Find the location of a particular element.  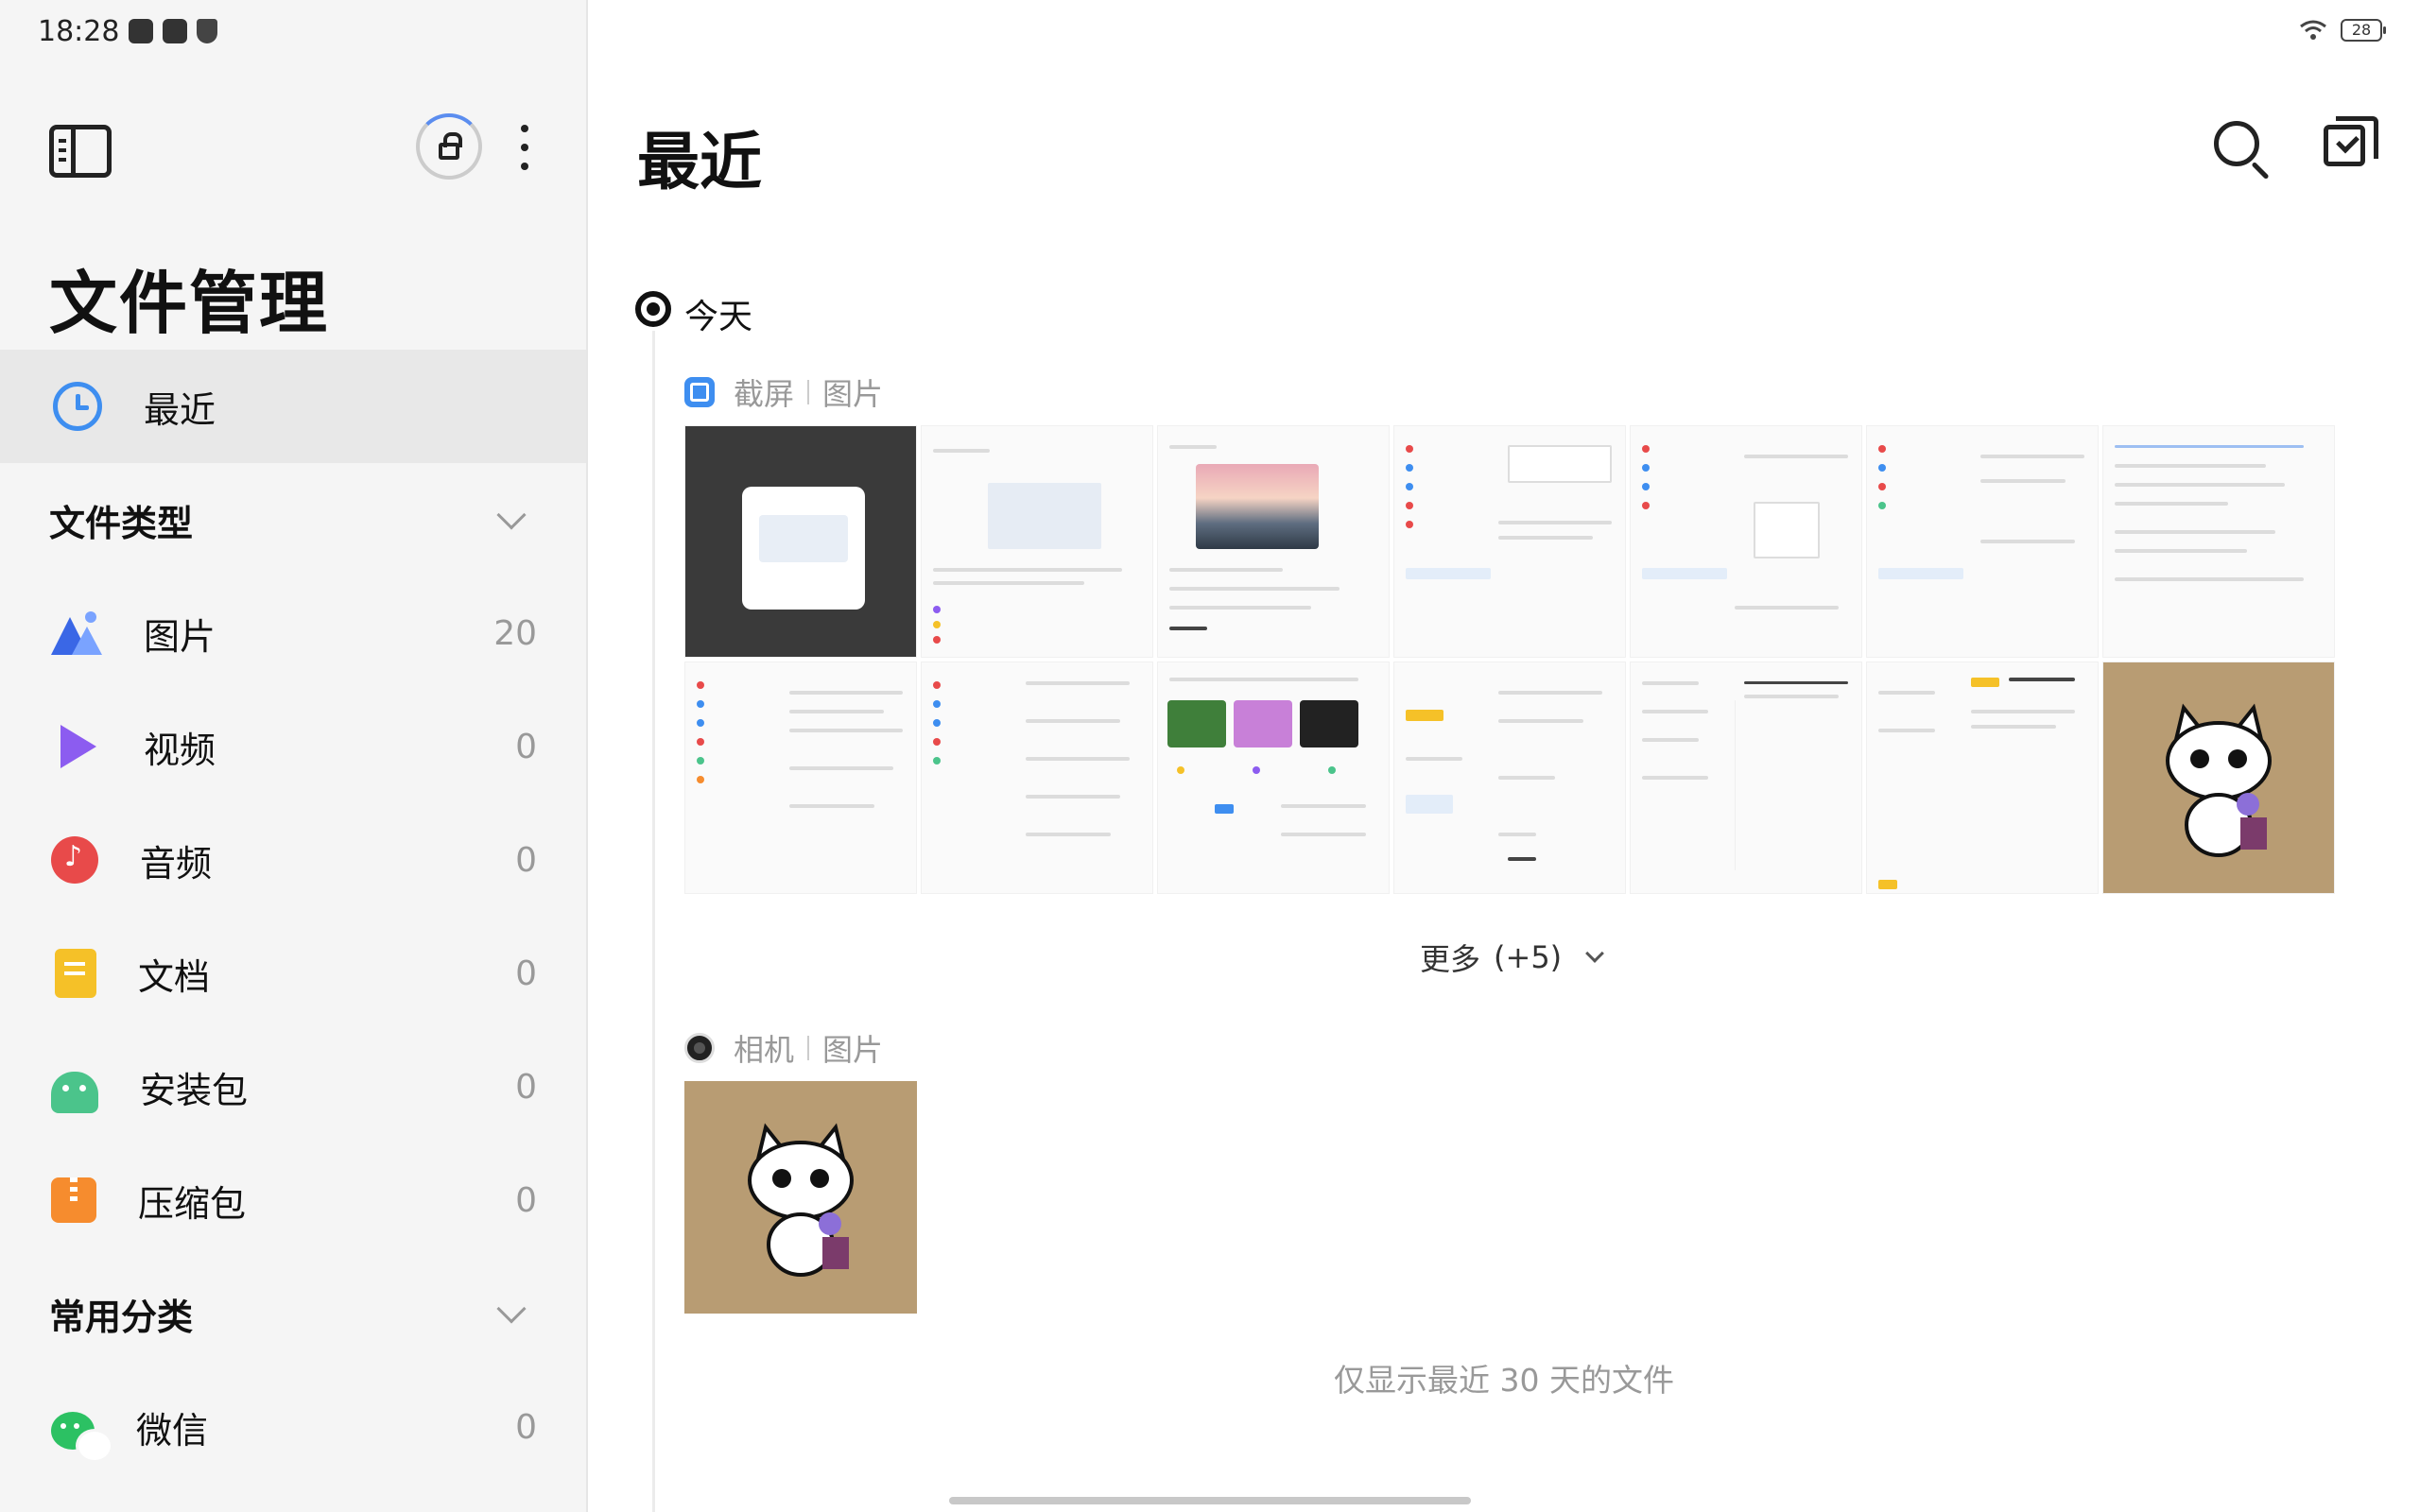

document-icon is located at coordinates (75, 973).